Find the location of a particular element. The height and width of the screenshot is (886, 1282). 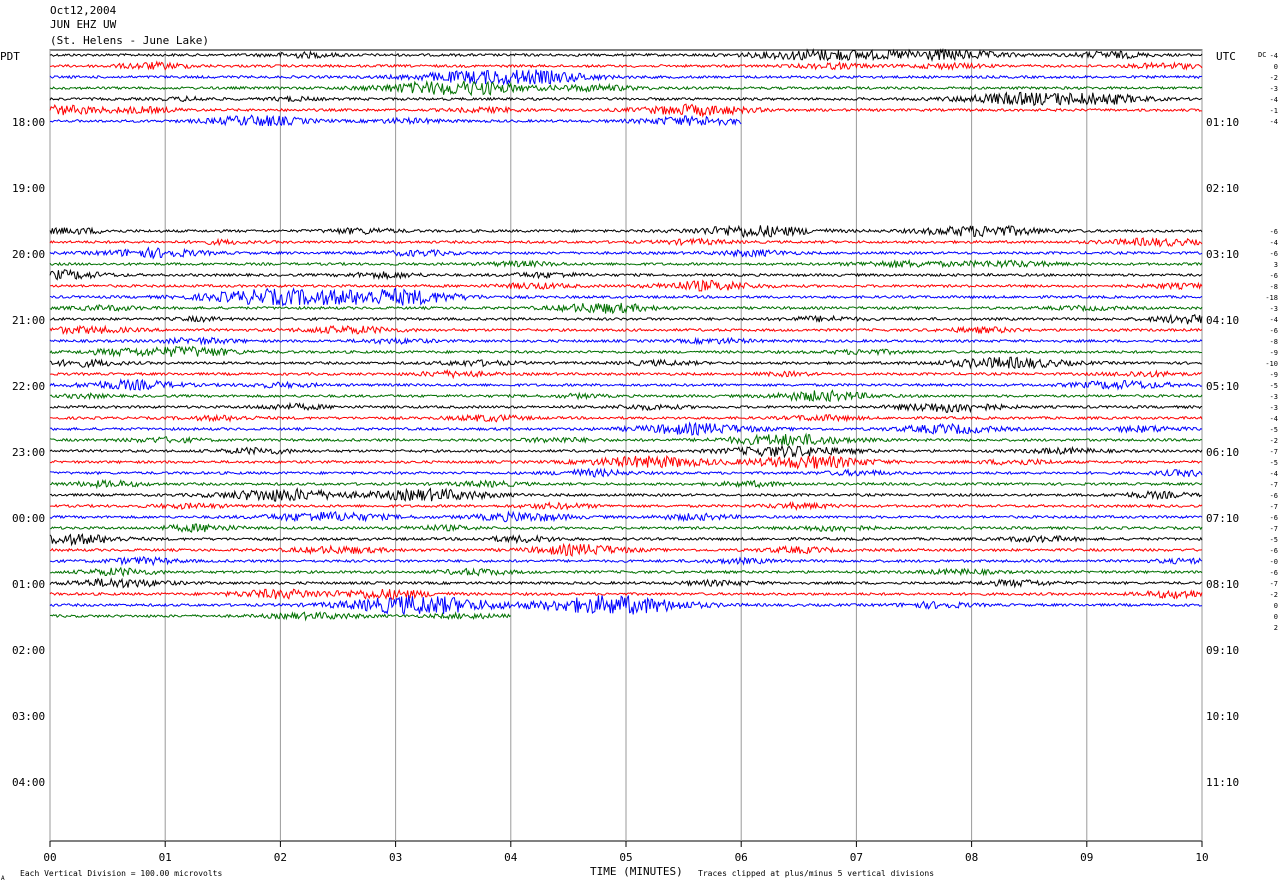

utc-hour-label: 06:10 is located at coordinates (1222, 452).